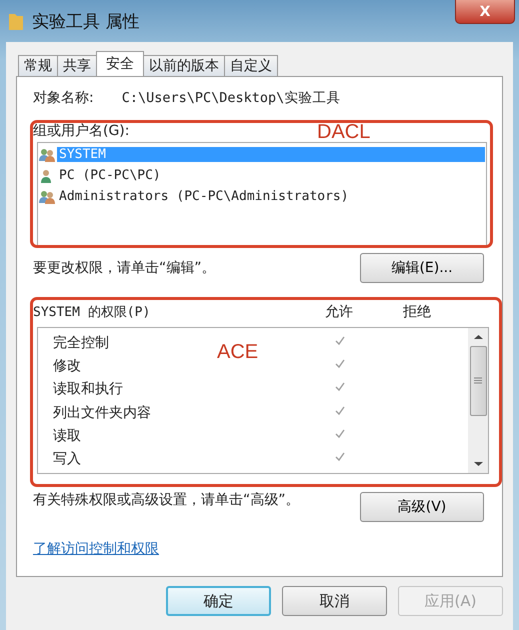 This screenshot has width=519, height=630. I want to click on tab: 常规, so click(38, 65).